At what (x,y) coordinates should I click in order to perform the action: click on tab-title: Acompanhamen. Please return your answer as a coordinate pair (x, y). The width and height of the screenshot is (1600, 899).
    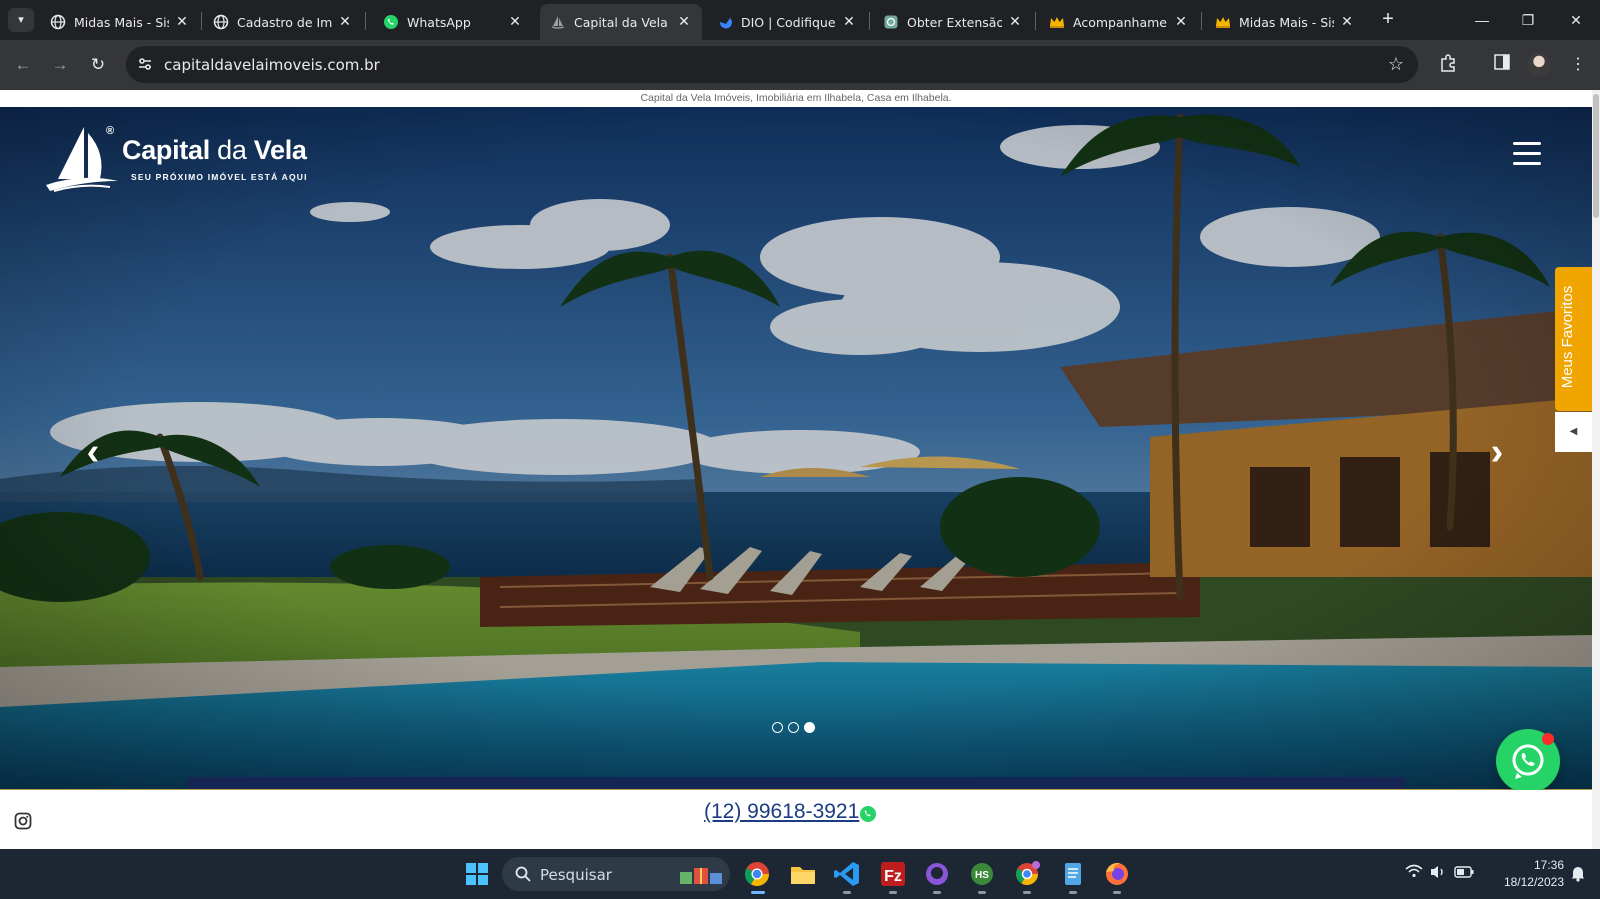
    Looking at the image, I should click on (1120, 22).